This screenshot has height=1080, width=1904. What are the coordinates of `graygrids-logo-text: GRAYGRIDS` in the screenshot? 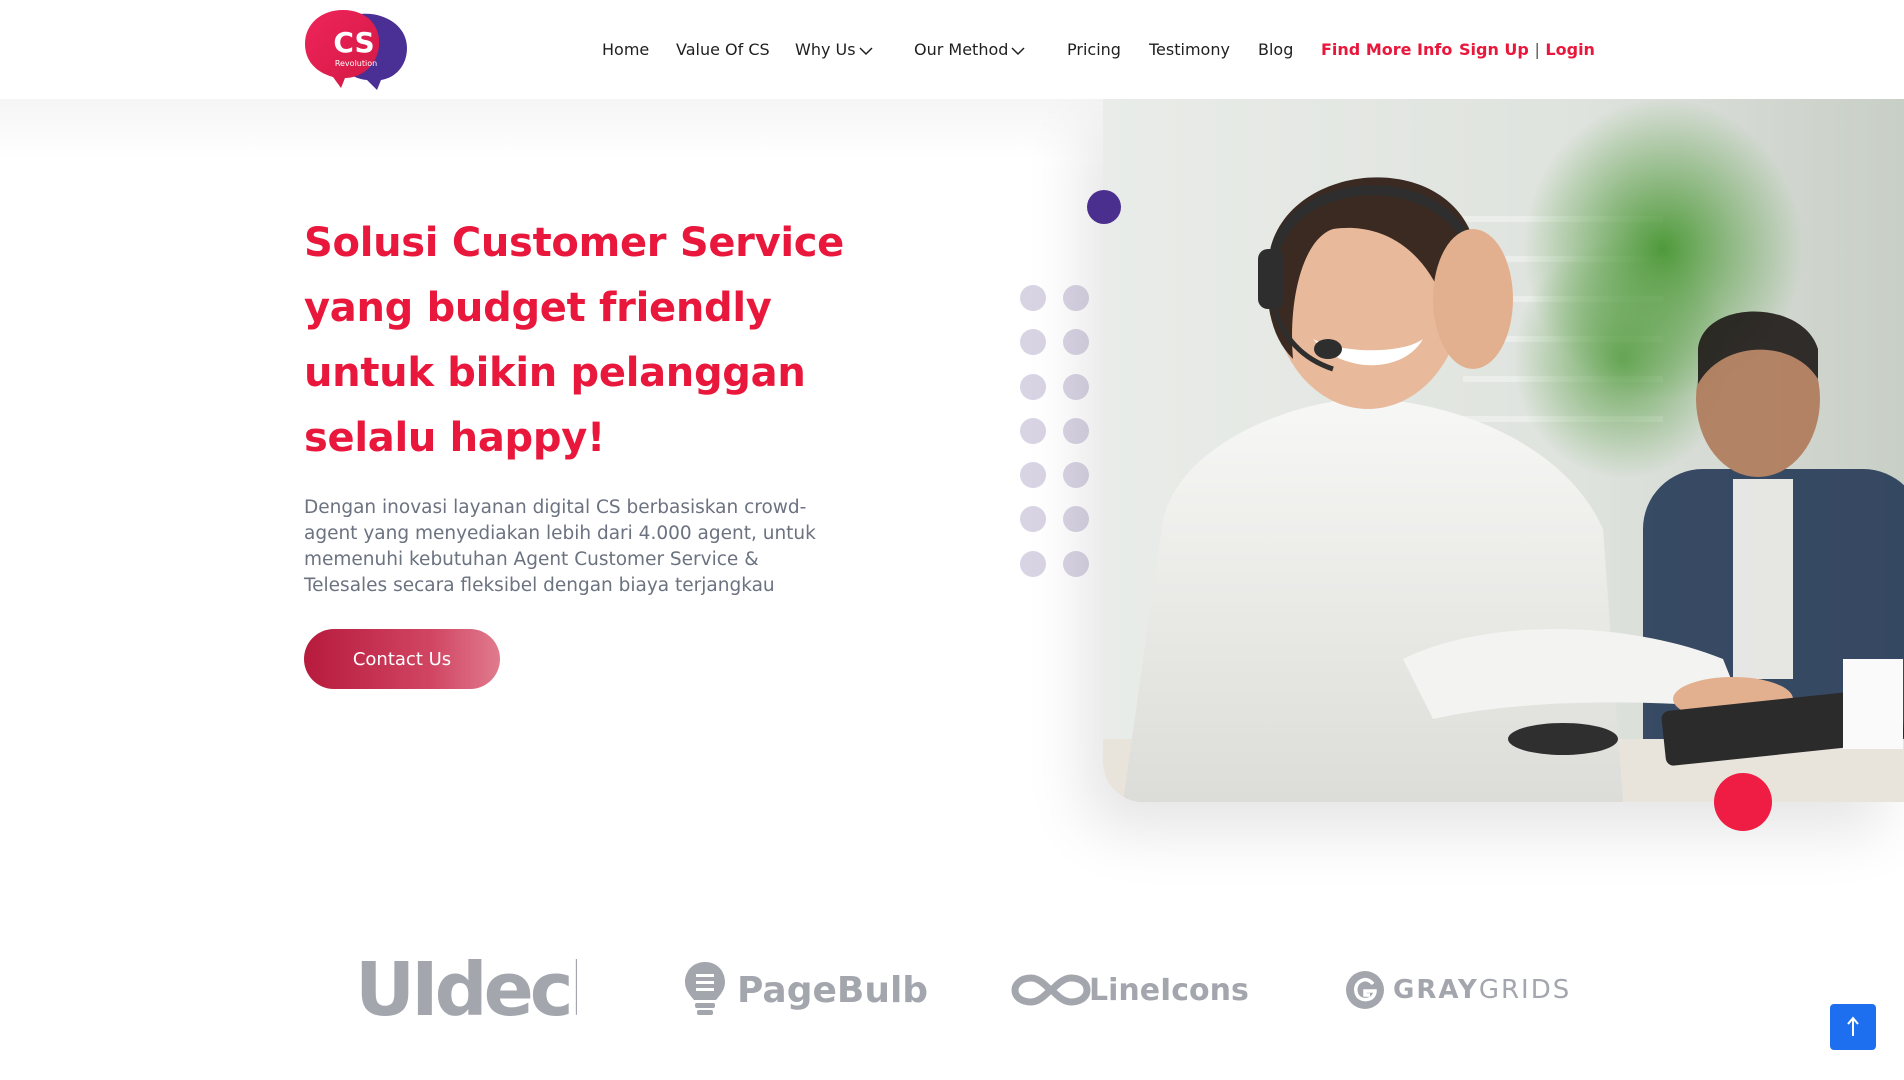 It's located at (1482, 990).